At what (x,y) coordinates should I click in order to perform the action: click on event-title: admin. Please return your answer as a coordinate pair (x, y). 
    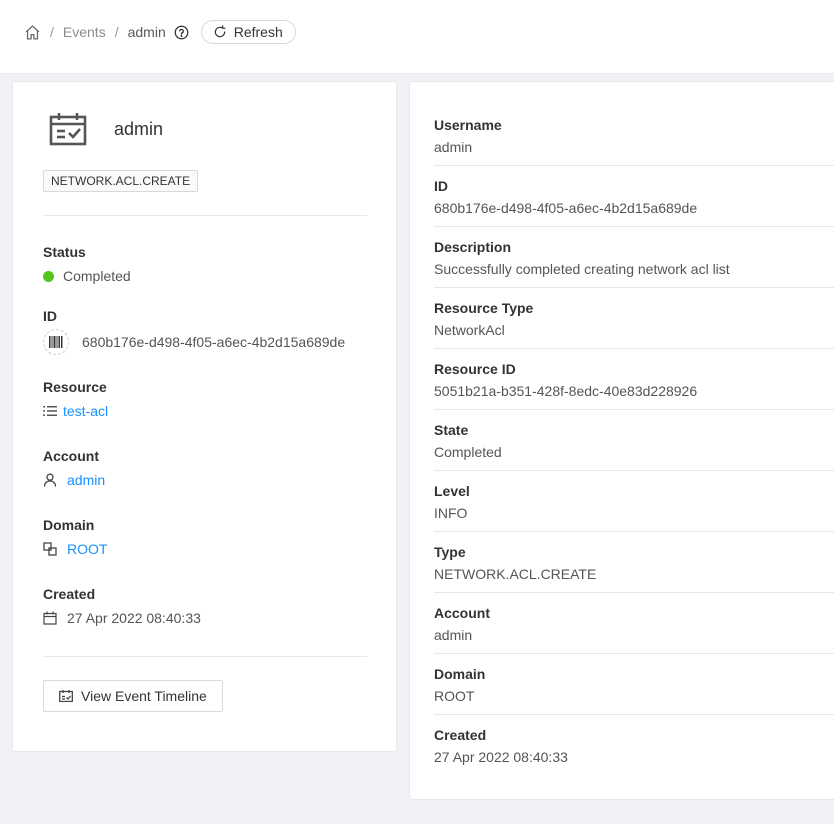
    Looking at the image, I should click on (139, 128).